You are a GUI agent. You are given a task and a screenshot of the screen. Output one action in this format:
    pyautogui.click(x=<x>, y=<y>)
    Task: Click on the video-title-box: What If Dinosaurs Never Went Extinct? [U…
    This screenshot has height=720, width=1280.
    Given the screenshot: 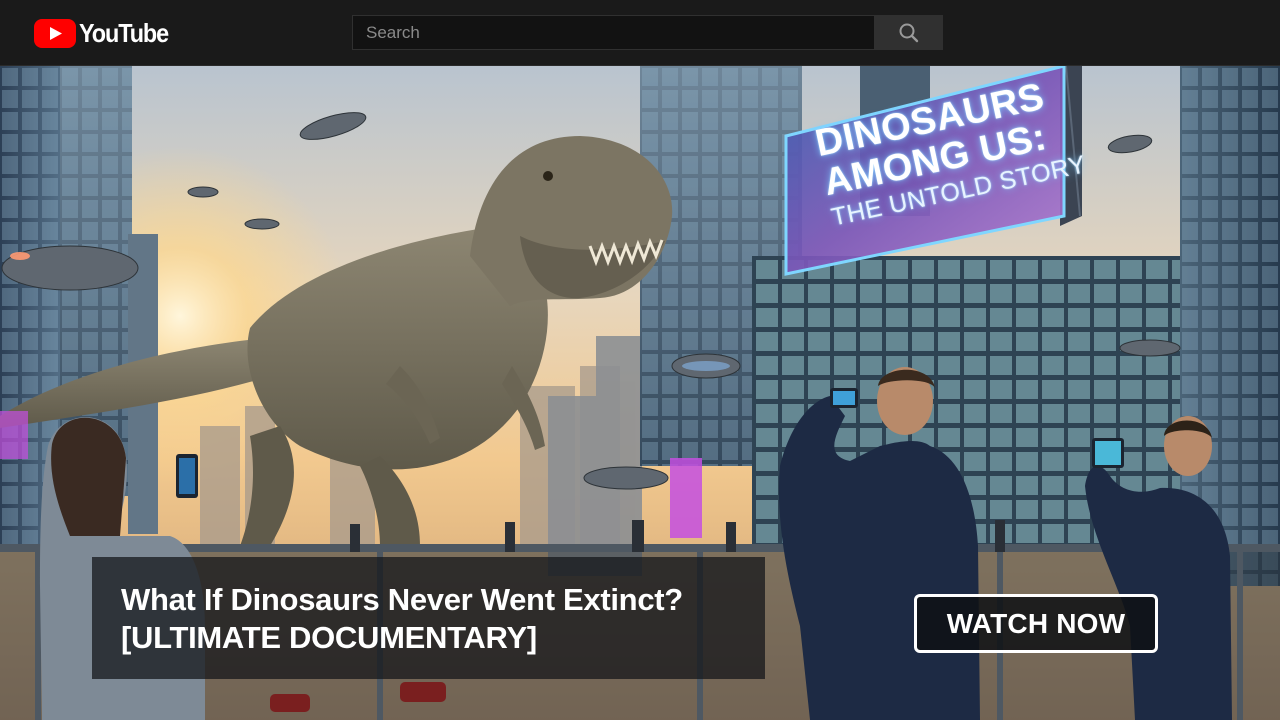 What is the action you would take?
    pyautogui.click(x=428, y=618)
    